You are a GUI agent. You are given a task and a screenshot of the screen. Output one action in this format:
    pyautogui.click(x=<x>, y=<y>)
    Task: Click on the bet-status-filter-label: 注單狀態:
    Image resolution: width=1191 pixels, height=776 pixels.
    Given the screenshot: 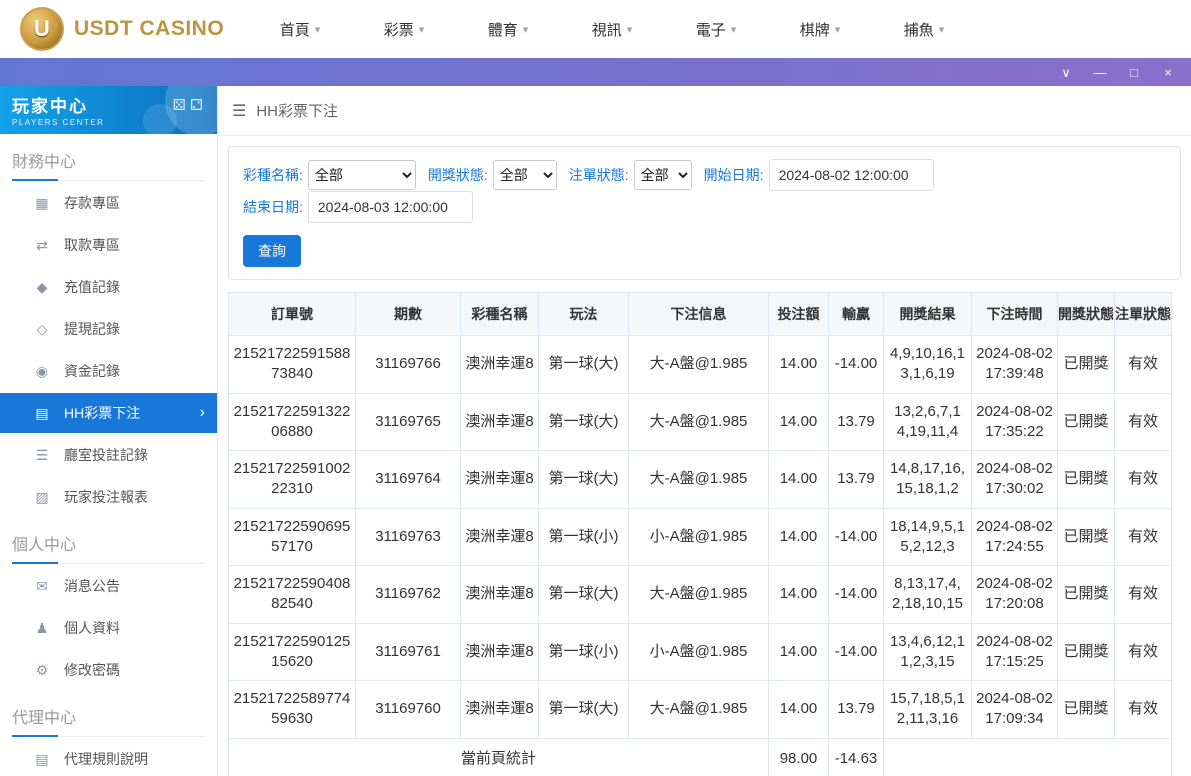 What is the action you would take?
    pyautogui.click(x=598, y=175)
    